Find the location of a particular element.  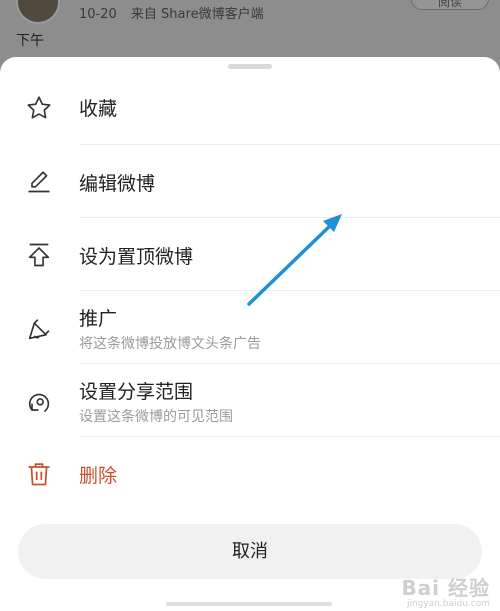

menu-item-favorite: 收藏 is located at coordinates (250, 108).